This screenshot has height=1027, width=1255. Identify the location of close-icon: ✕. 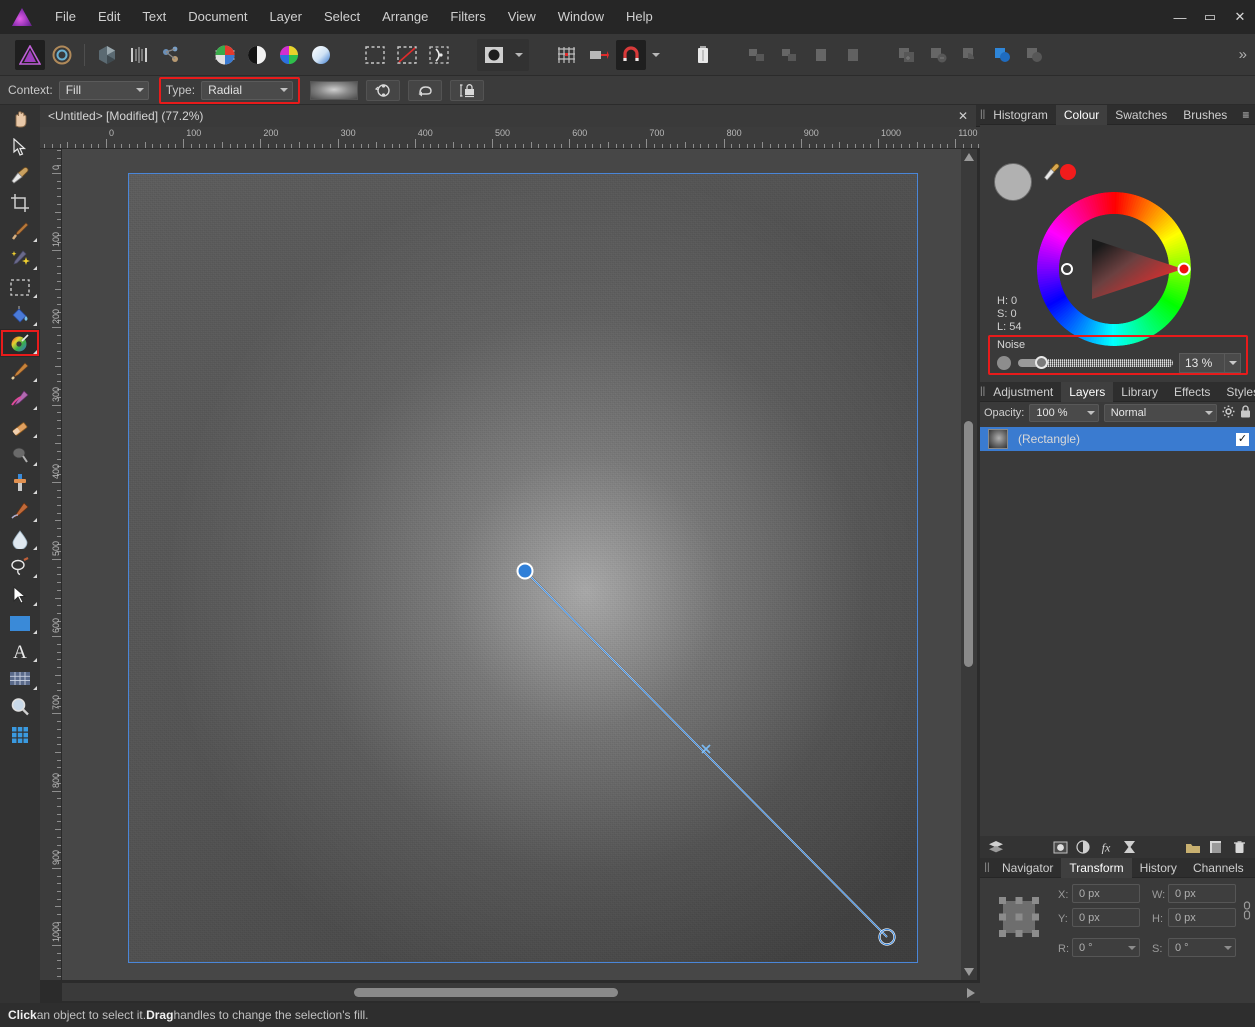
(1240, 17).